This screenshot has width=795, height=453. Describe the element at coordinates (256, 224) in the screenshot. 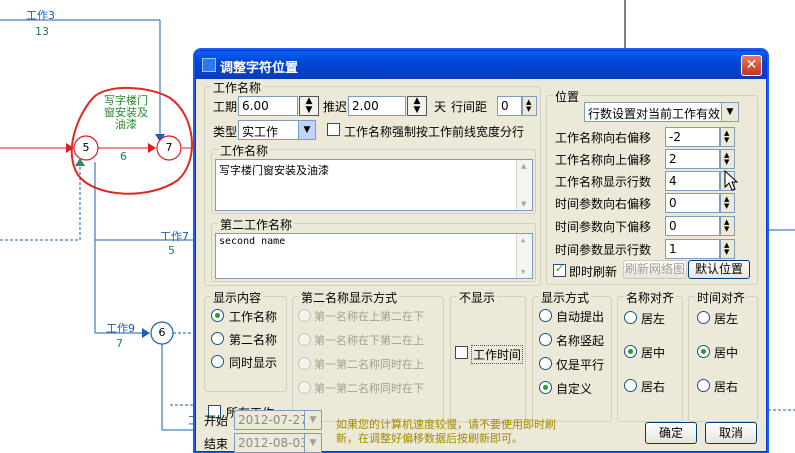

I see `second-name-box-title: 第二工作名称` at that location.